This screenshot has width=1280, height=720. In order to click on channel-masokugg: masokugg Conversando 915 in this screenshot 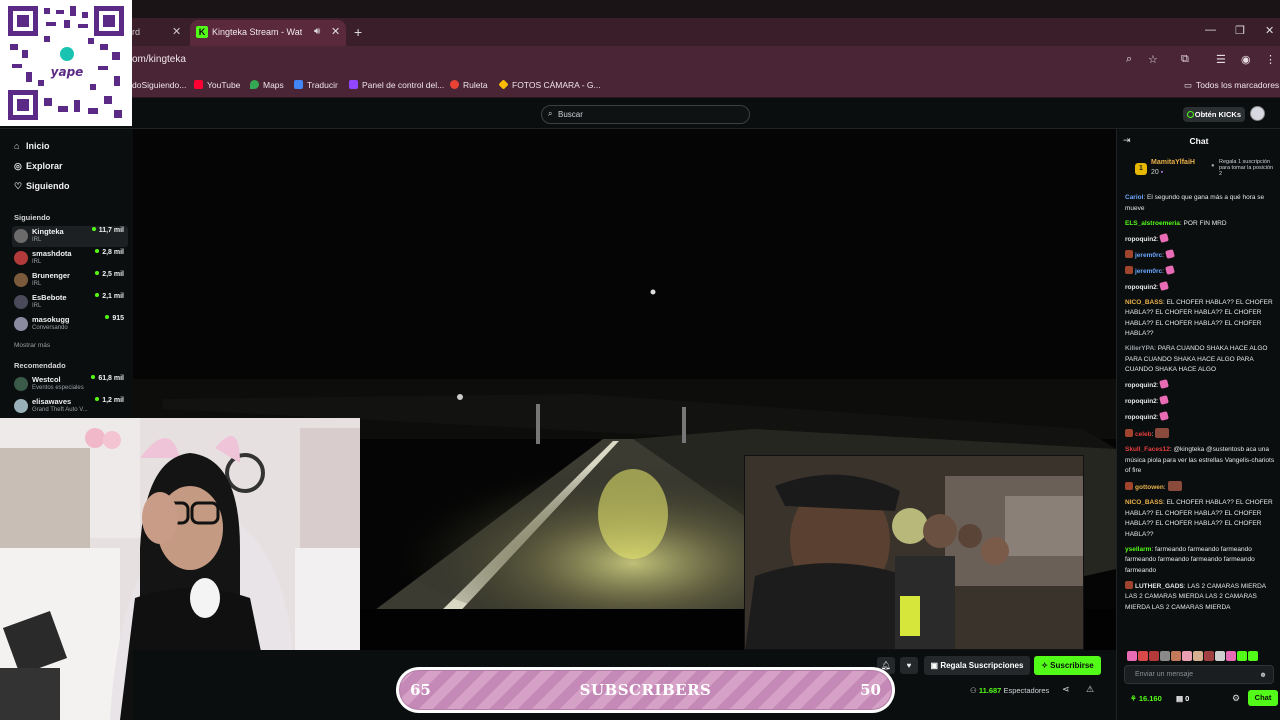, I will do `click(70, 324)`.